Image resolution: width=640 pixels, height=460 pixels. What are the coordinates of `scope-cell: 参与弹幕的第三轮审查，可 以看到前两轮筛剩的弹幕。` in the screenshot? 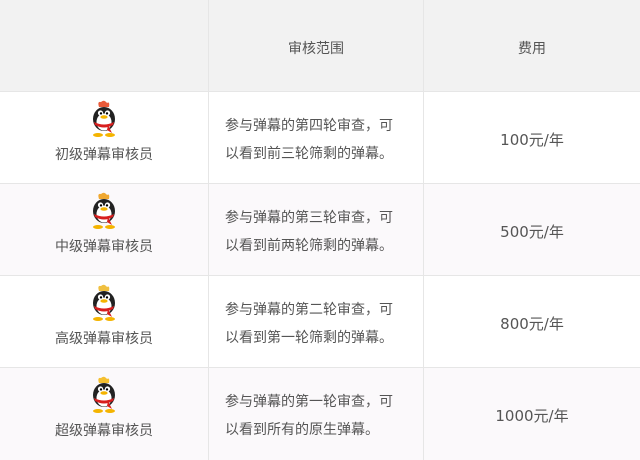 It's located at (316, 229).